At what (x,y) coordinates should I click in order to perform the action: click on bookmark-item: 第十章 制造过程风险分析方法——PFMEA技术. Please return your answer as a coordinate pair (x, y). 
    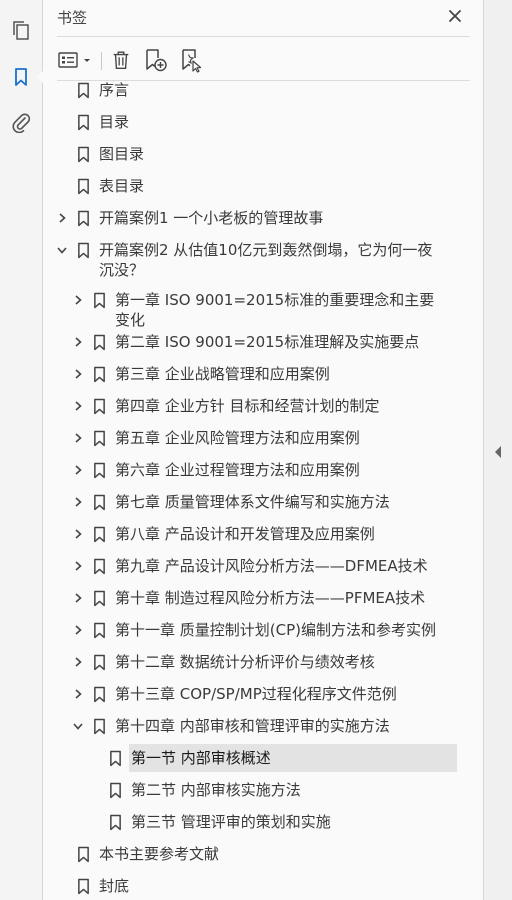
    Looking at the image, I should click on (252, 598).